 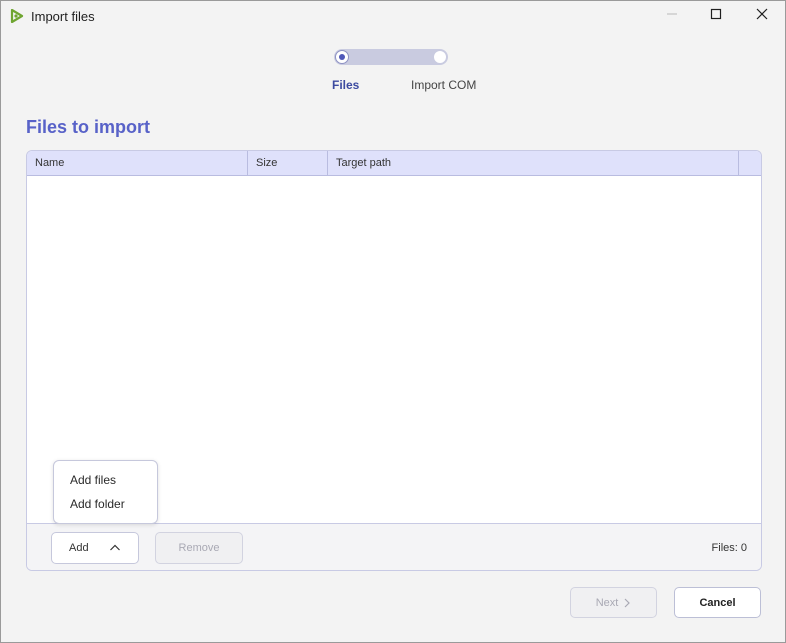 What do you see at coordinates (288, 163) in the screenshot?
I see `column-header-size: Size` at bounding box center [288, 163].